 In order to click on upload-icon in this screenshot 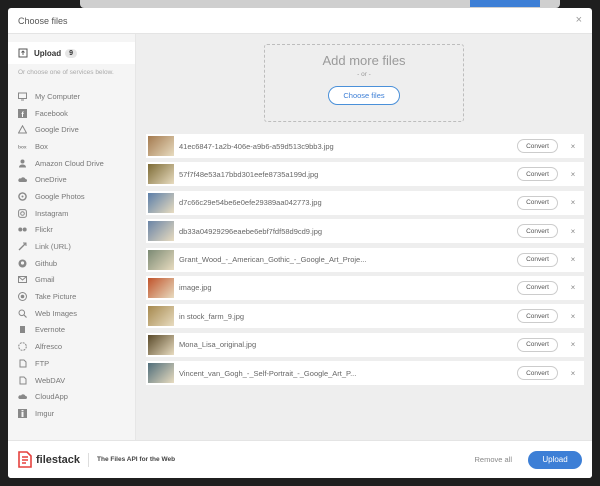, I will do `click(23, 53)`.